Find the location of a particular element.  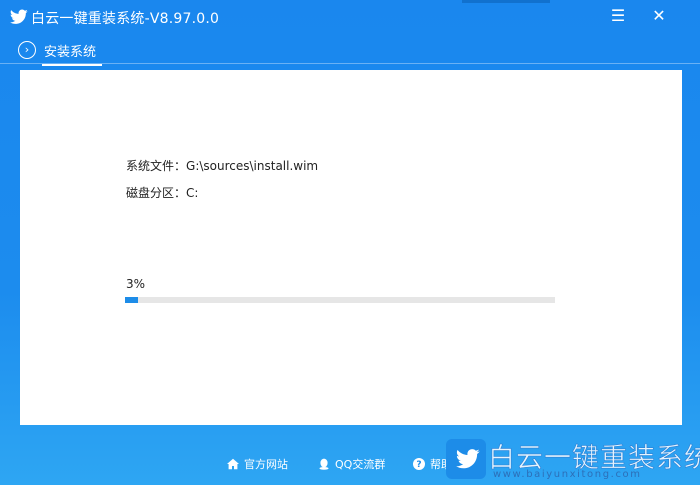

title-bar-overlay-strip is located at coordinates (506, 1).